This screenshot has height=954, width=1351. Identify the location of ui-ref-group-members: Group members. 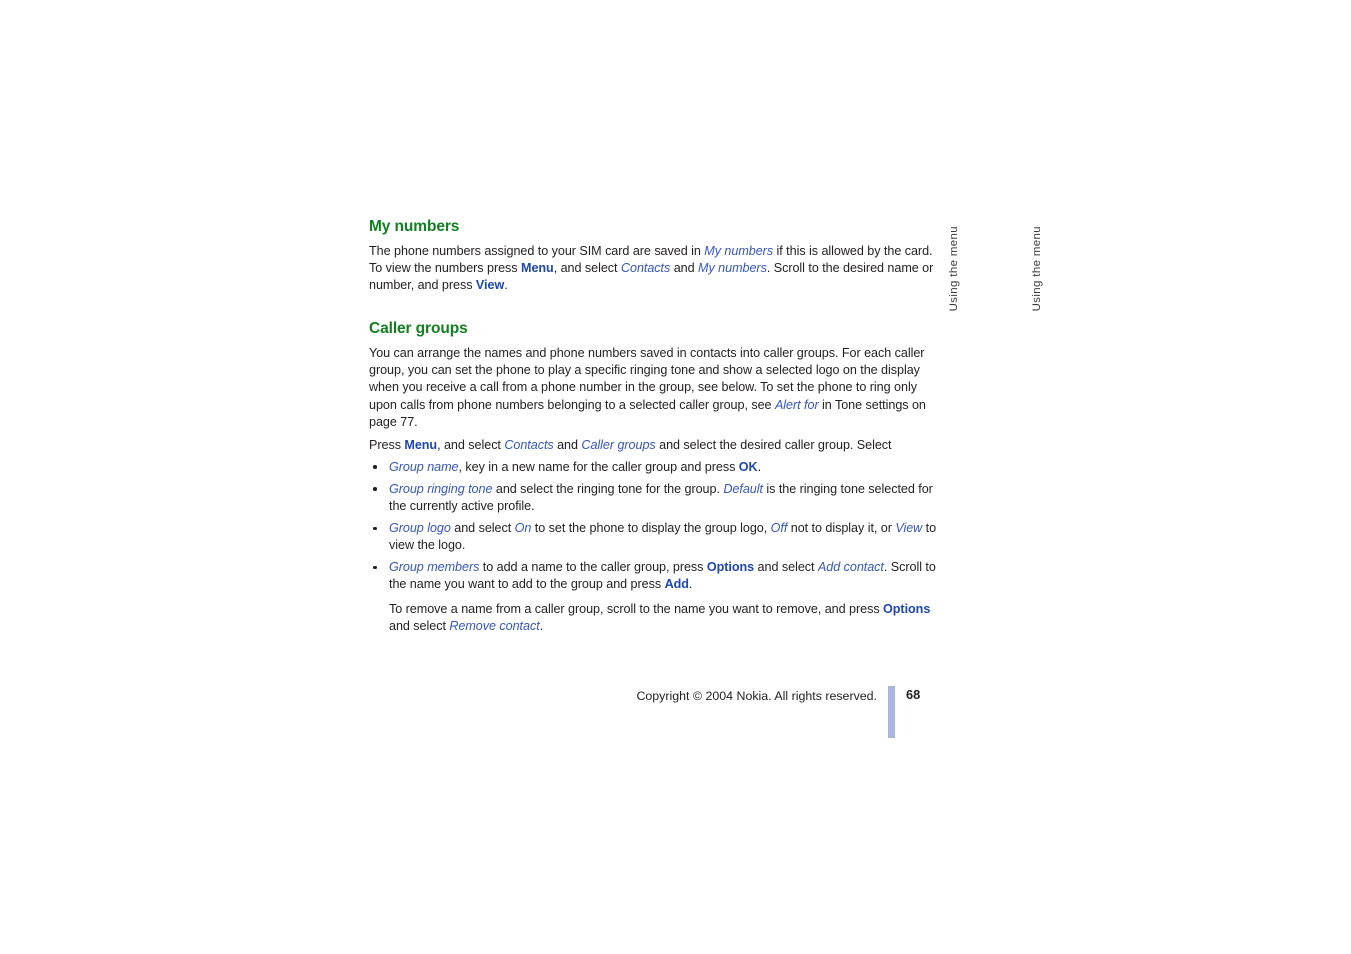
(434, 567).